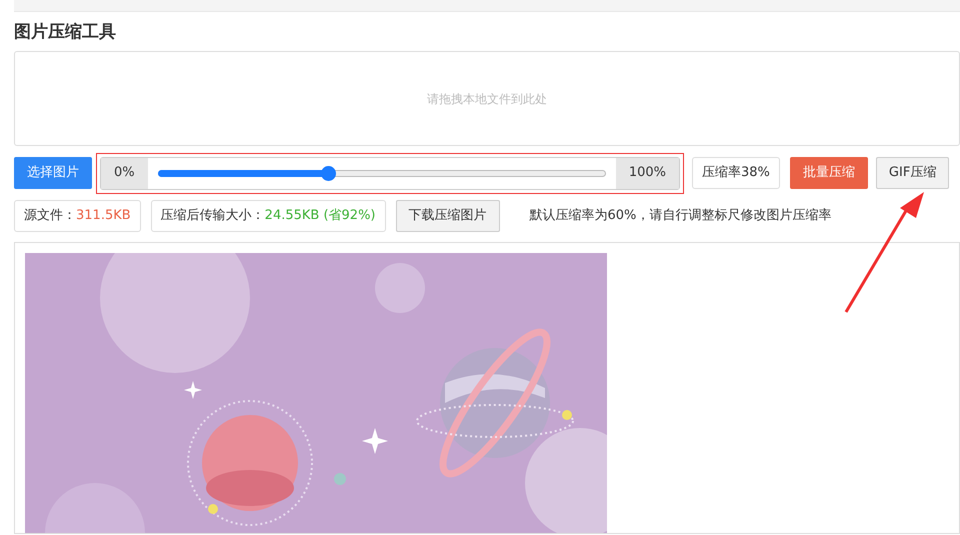 The image size is (960, 535). I want to click on max-label: 100%, so click(647, 173).